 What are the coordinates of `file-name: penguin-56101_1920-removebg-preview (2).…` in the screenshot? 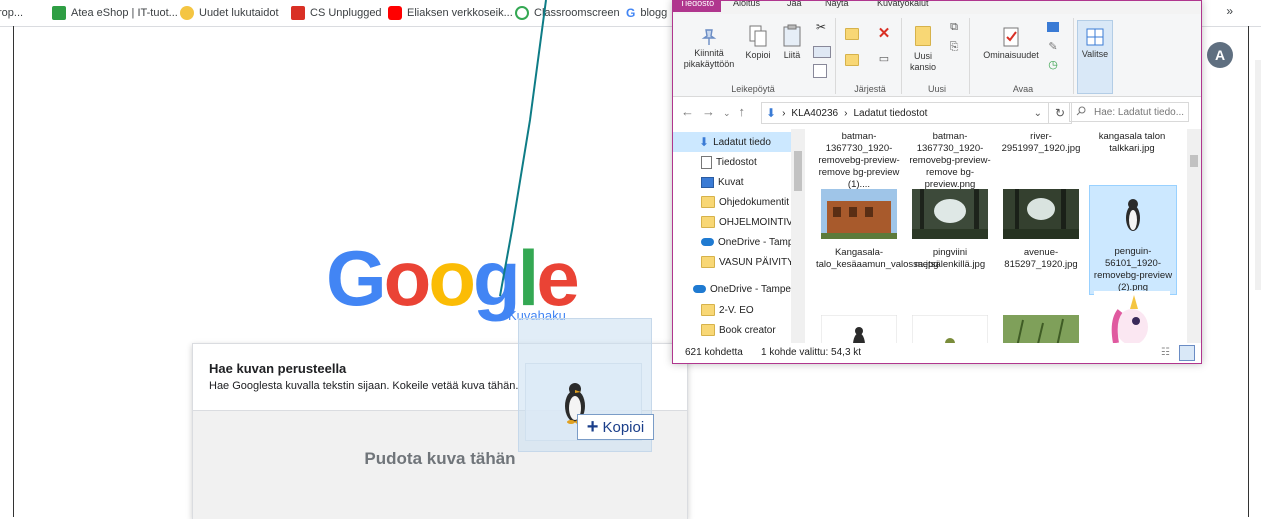 It's located at (1133, 269).